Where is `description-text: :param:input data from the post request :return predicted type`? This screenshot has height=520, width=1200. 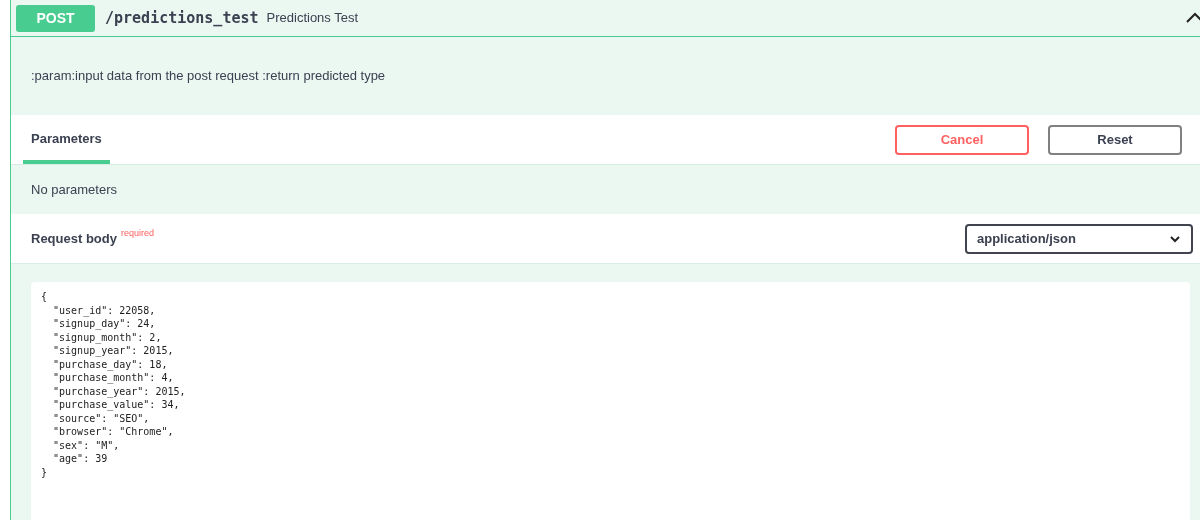
description-text: :param:input data from the post request :return predicted type is located at coordinates (208, 76).